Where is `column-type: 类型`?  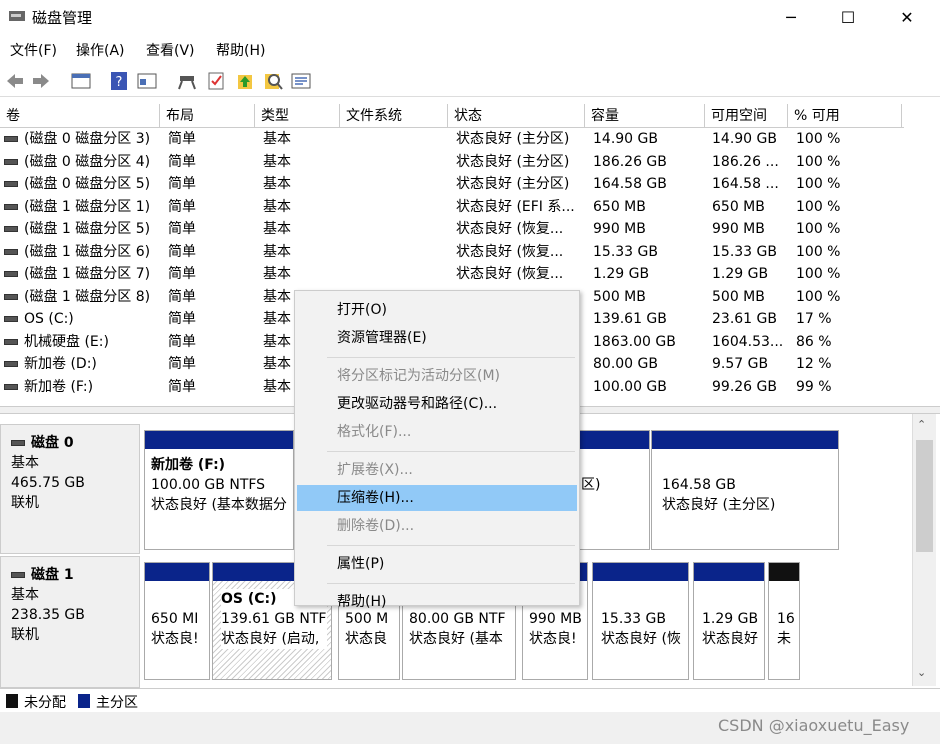 column-type: 类型 is located at coordinates (297, 116).